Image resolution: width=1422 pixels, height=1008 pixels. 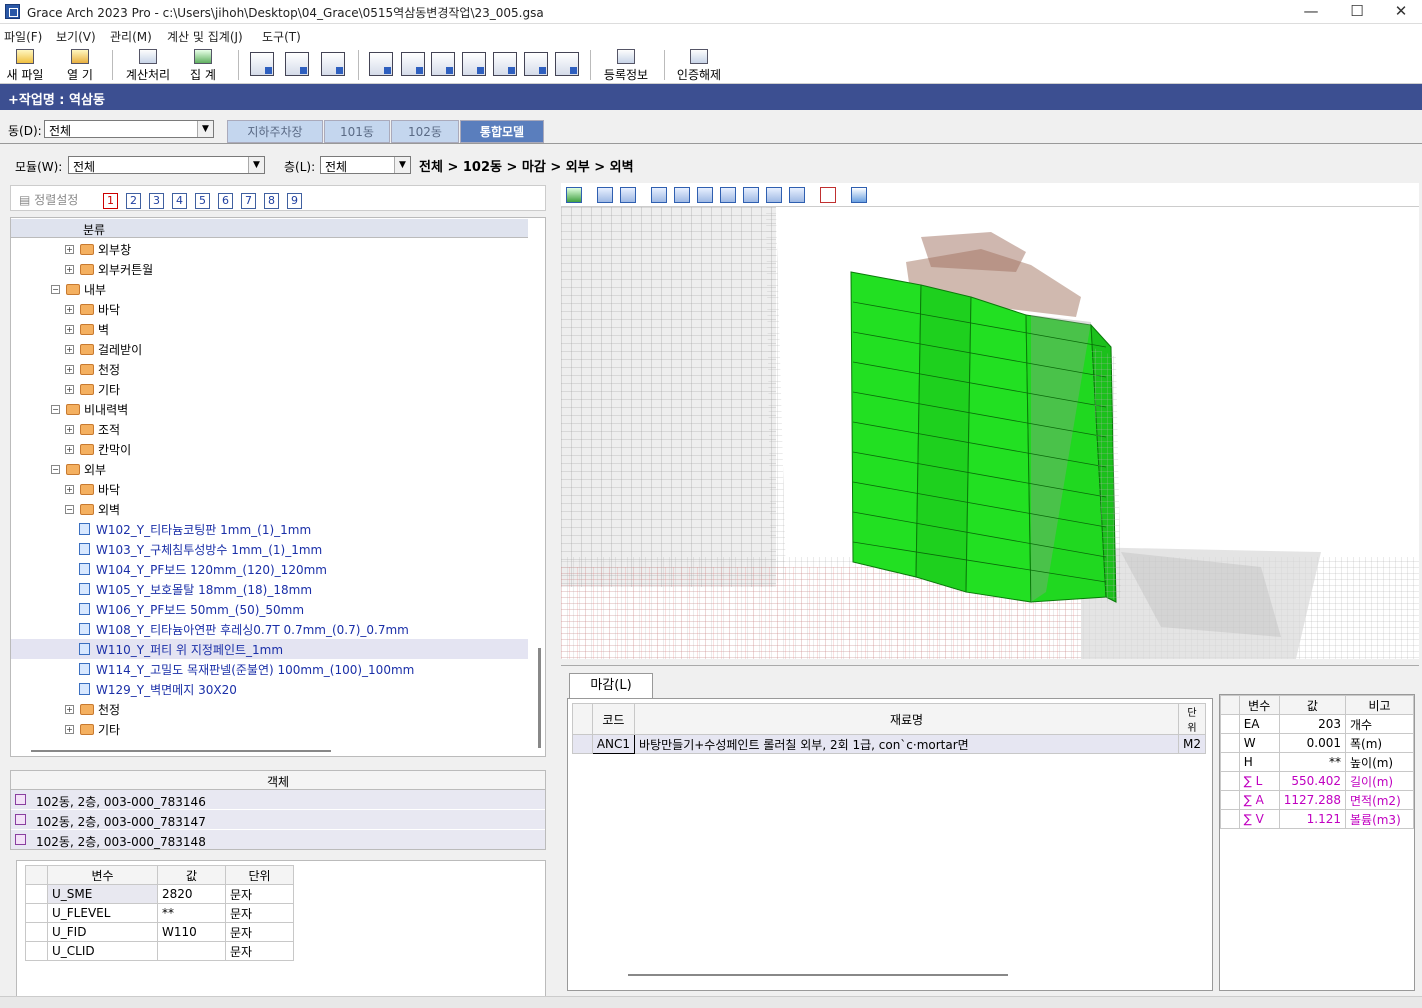 What do you see at coordinates (1317, 781) in the screenshot?
I see `table-row: ∑ L 550.402 길이(m)` at bounding box center [1317, 781].